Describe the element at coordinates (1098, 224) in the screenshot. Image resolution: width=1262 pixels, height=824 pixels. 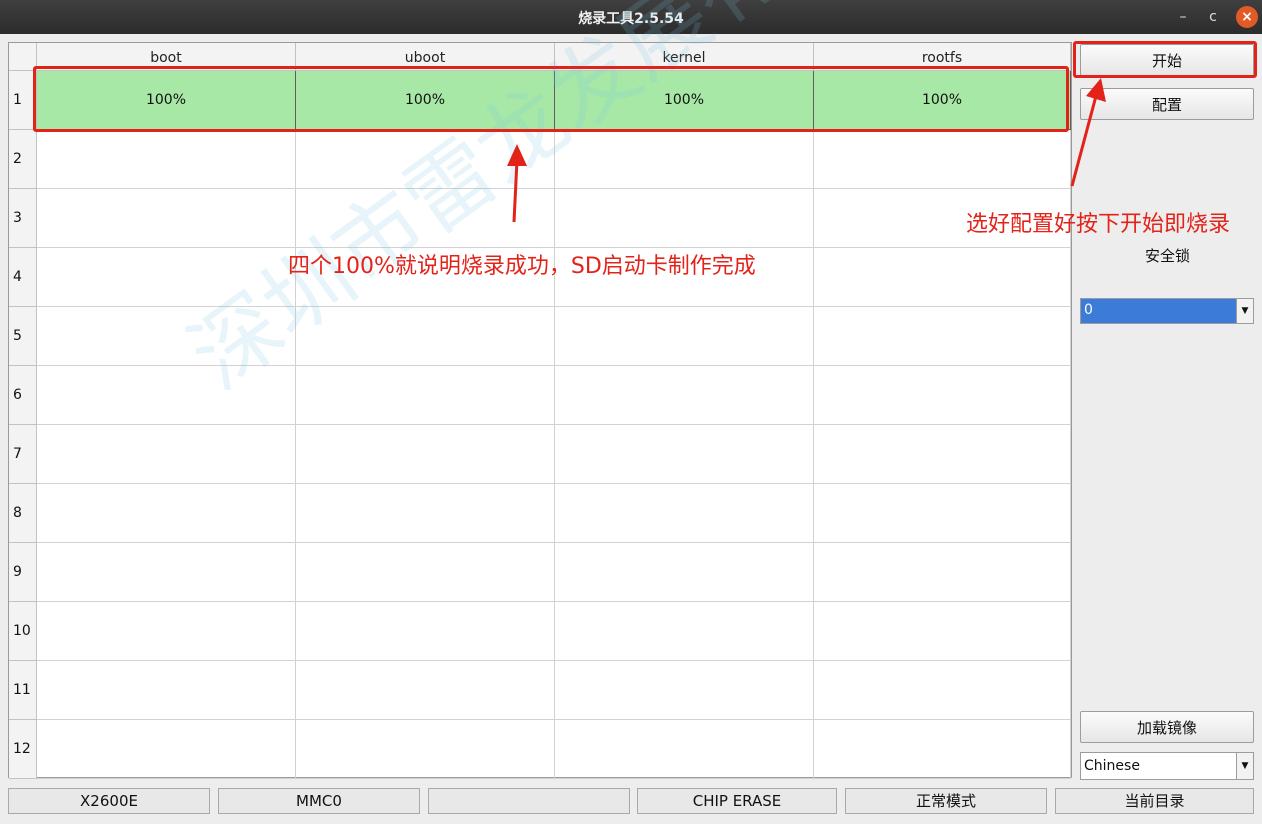
I see `start-hint-annotation: 选好配置好按下开始即烧录` at that location.